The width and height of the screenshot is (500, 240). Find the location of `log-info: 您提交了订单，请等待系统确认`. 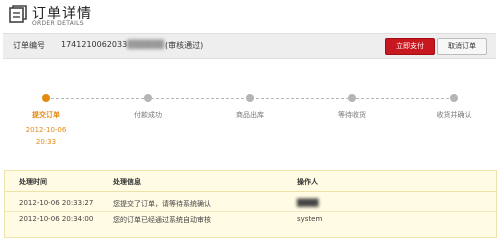

log-info: 您提交了订单，请等待系统确认 is located at coordinates (162, 204).